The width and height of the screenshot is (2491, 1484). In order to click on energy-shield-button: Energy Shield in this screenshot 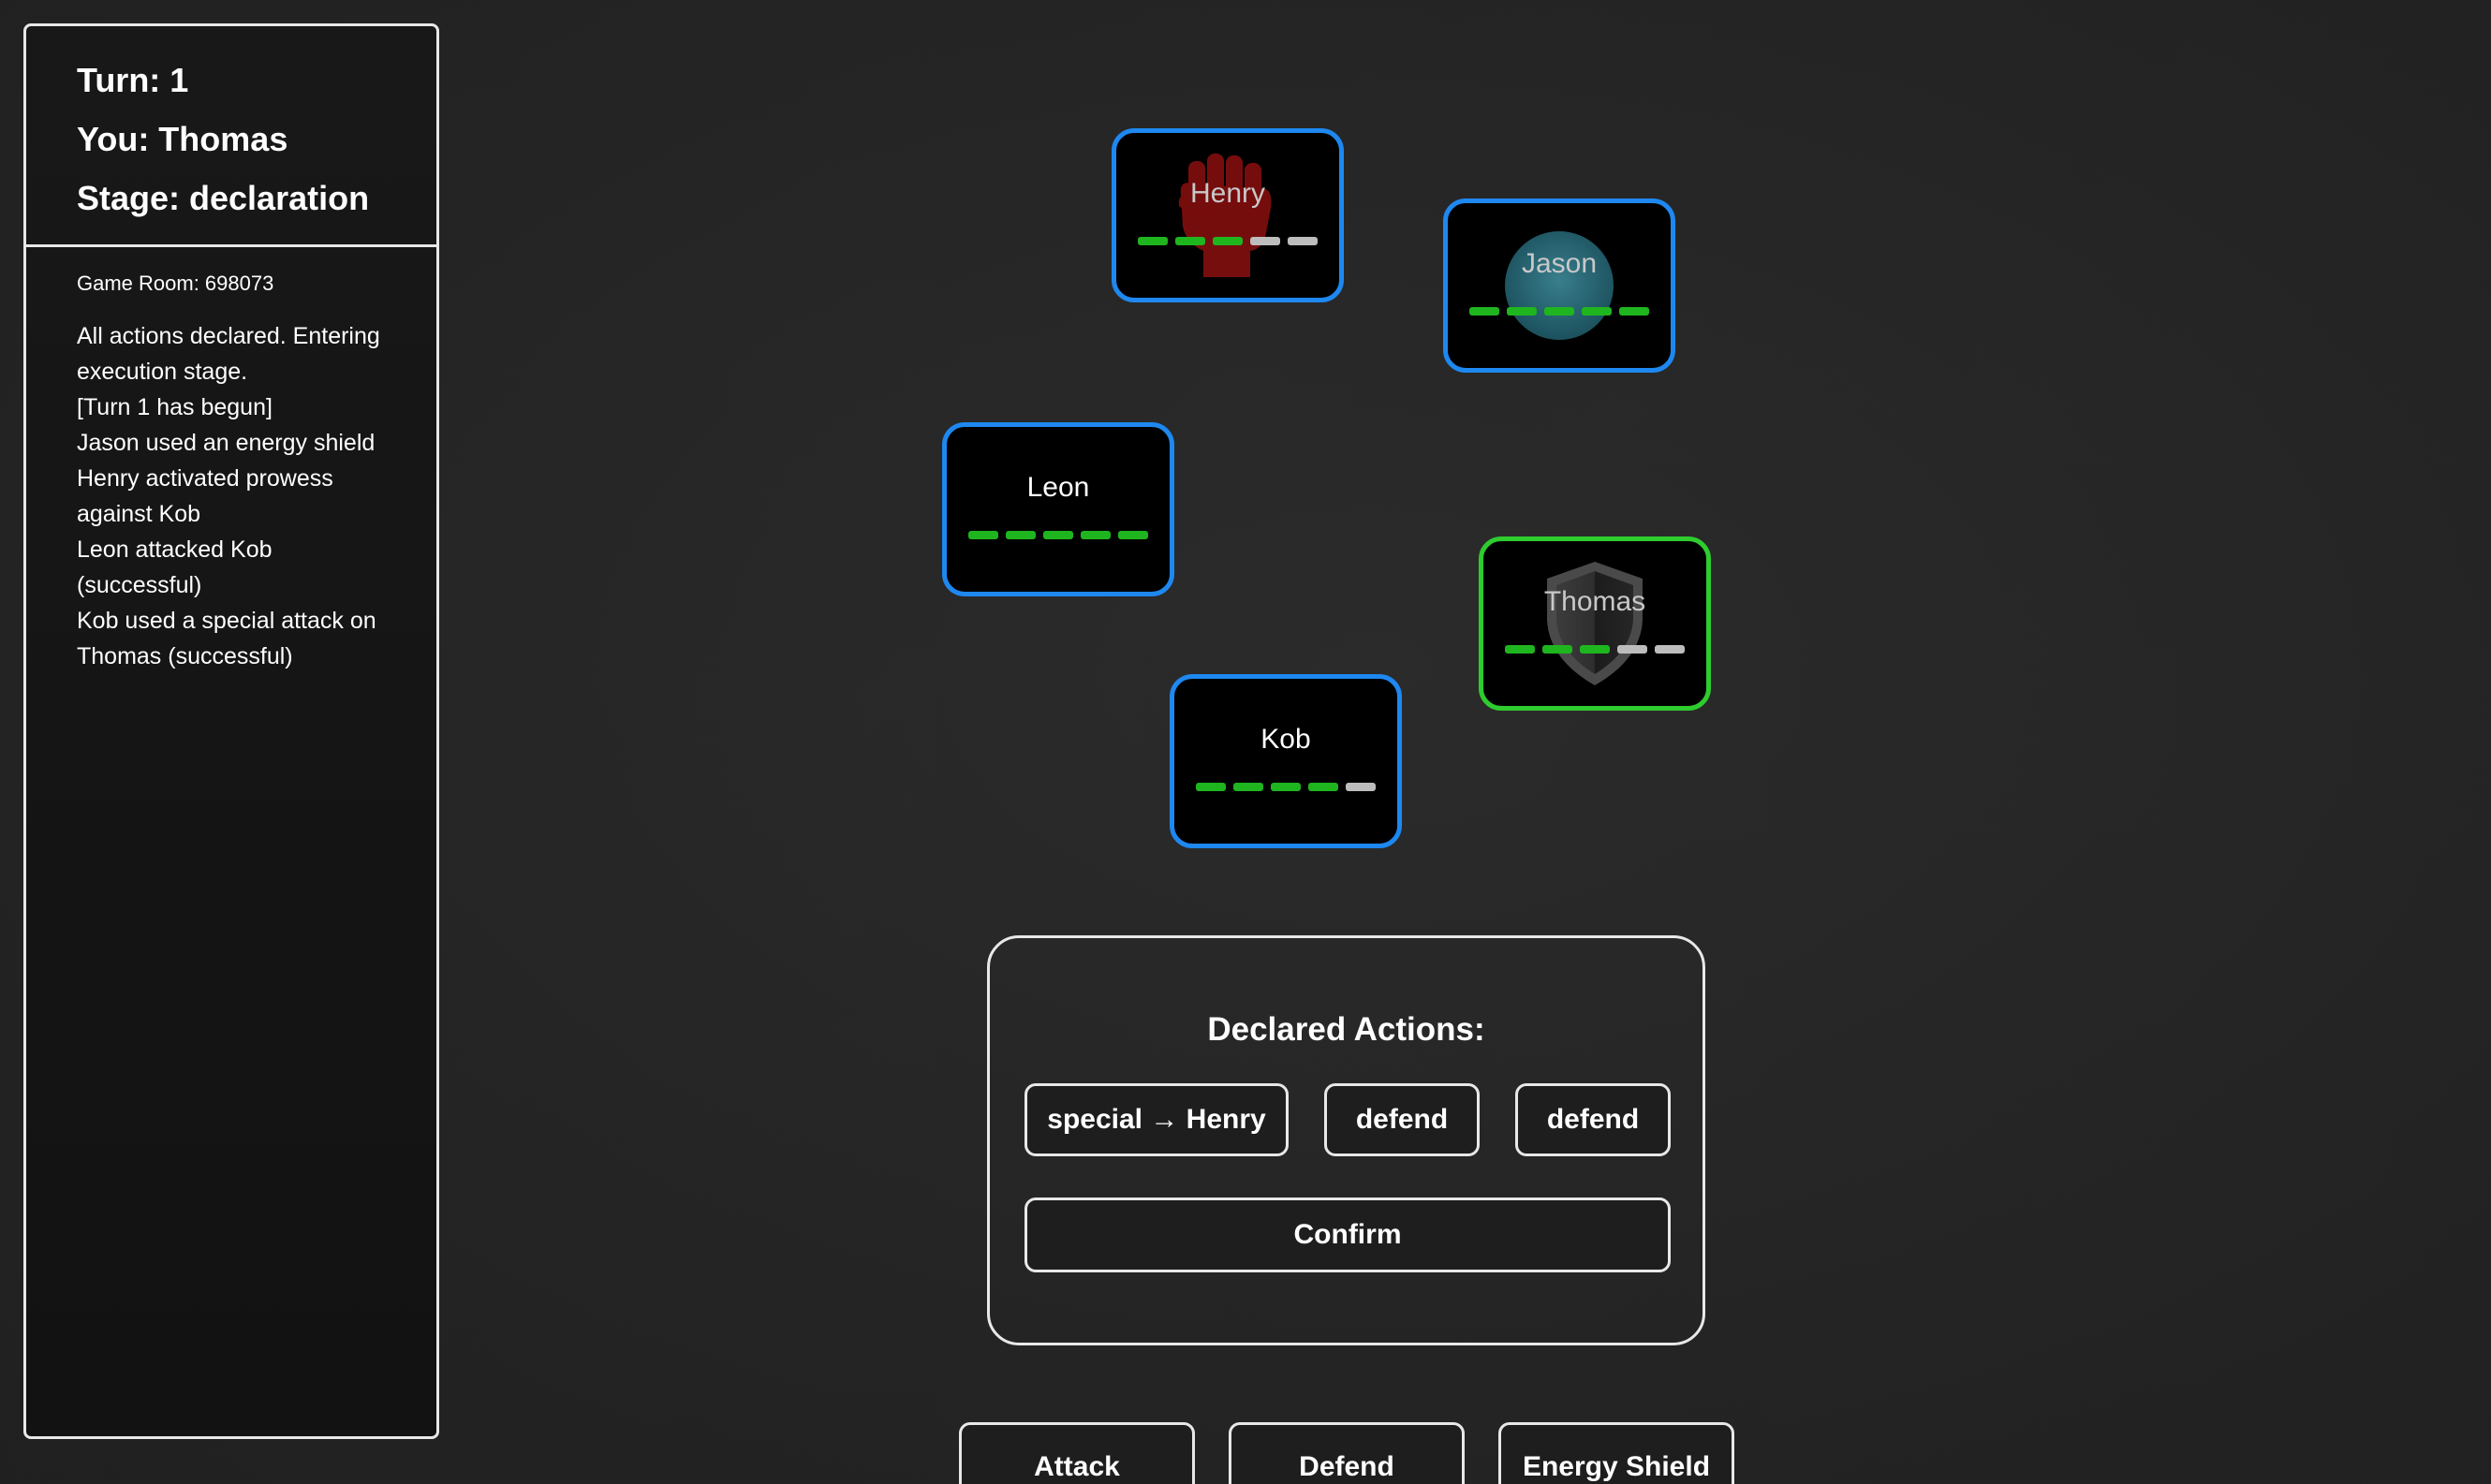, I will do `click(1616, 1453)`.